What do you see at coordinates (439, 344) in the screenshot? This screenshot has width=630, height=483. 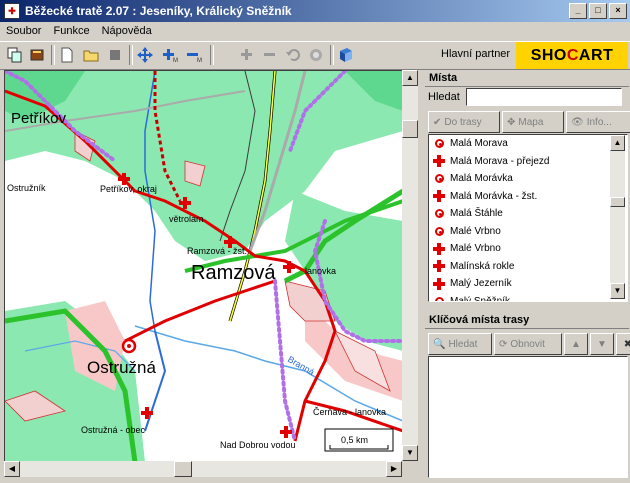 I see `search-icon: 🔍` at bounding box center [439, 344].